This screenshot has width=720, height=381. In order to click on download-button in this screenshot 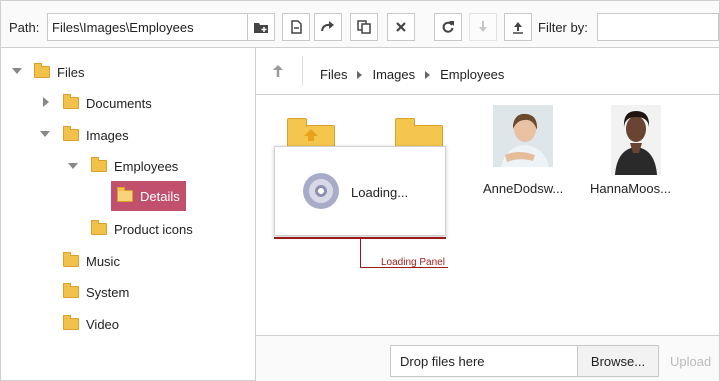, I will do `click(483, 27)`.